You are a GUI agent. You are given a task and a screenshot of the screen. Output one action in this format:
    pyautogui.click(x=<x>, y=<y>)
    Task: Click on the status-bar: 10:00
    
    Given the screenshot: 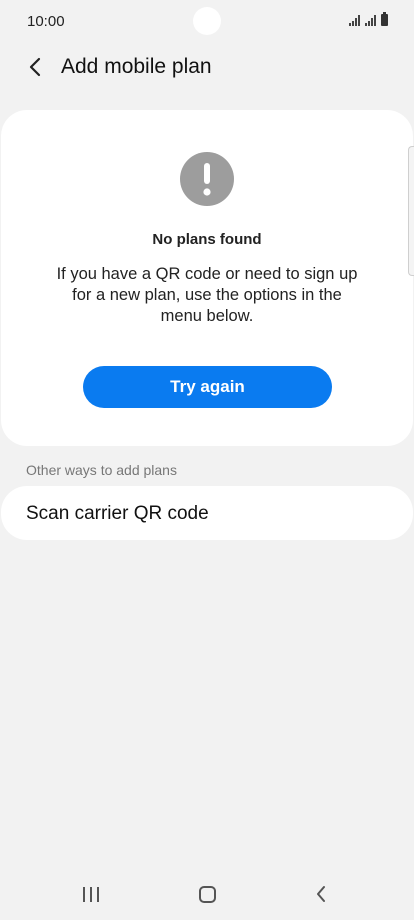 What is the action you would take?
    pyautogui.click(x=207, y=21)
    